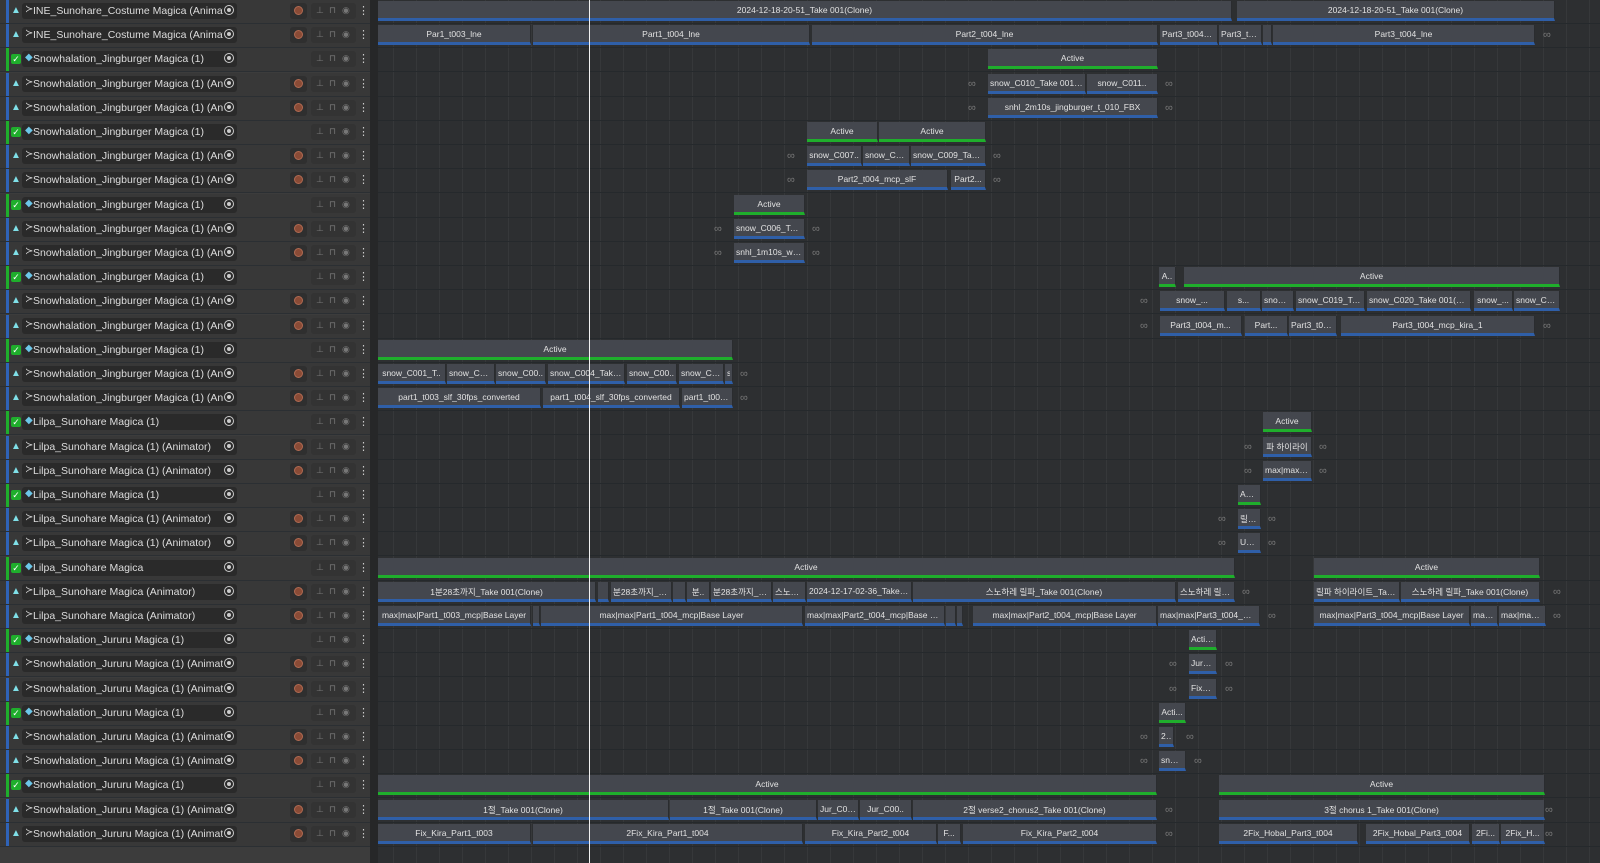  Describe the element at coordinates (454, 35) in the screenshot. I see `animation-clip: Par1_t003_lne` at that location.